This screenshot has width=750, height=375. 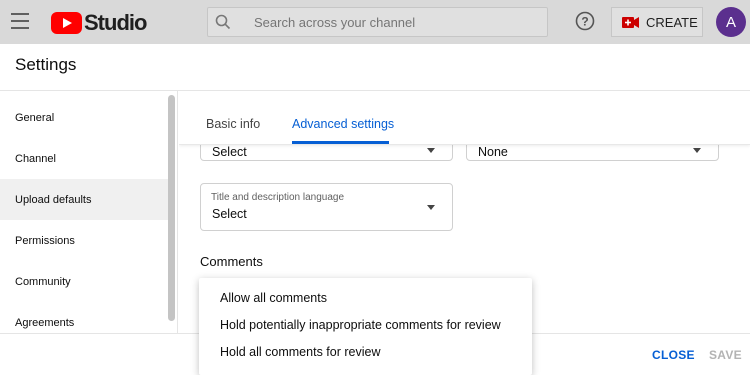 I want to click on search-box, so click(x=377, y=22).